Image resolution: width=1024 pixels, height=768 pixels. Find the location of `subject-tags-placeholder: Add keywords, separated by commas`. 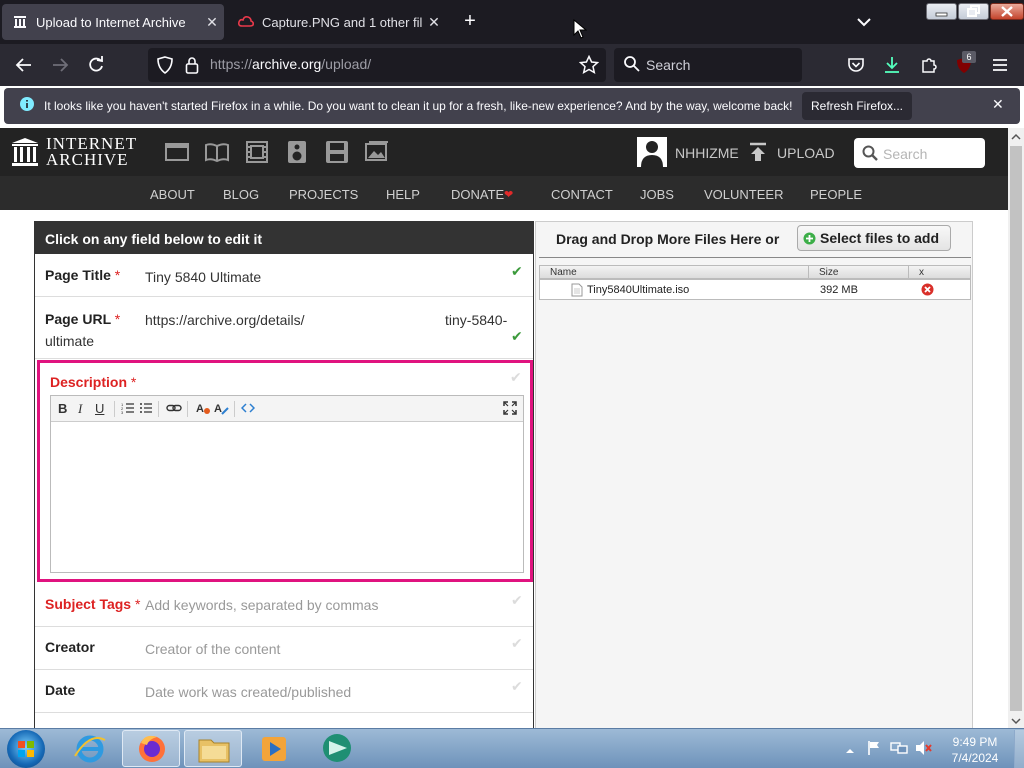

subject-tags-placeholder: Add keywords, separated by commas is located at coordinates (261, 605).